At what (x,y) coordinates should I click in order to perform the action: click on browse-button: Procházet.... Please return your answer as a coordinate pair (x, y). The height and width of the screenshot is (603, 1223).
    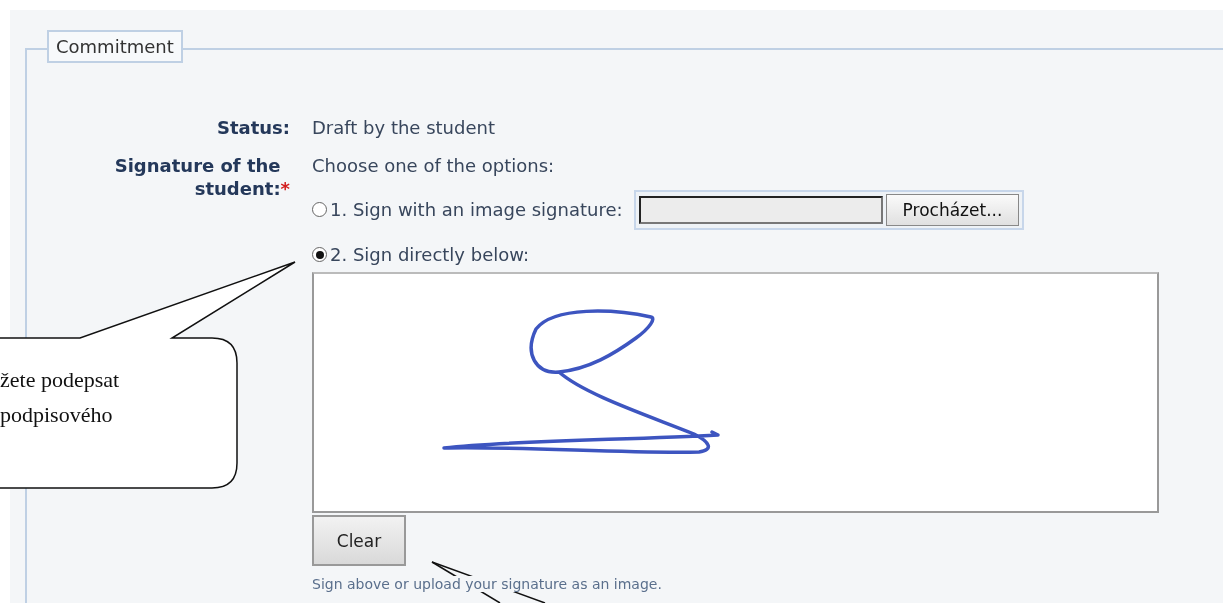
    Looking at the image, I should click on (952, 209).